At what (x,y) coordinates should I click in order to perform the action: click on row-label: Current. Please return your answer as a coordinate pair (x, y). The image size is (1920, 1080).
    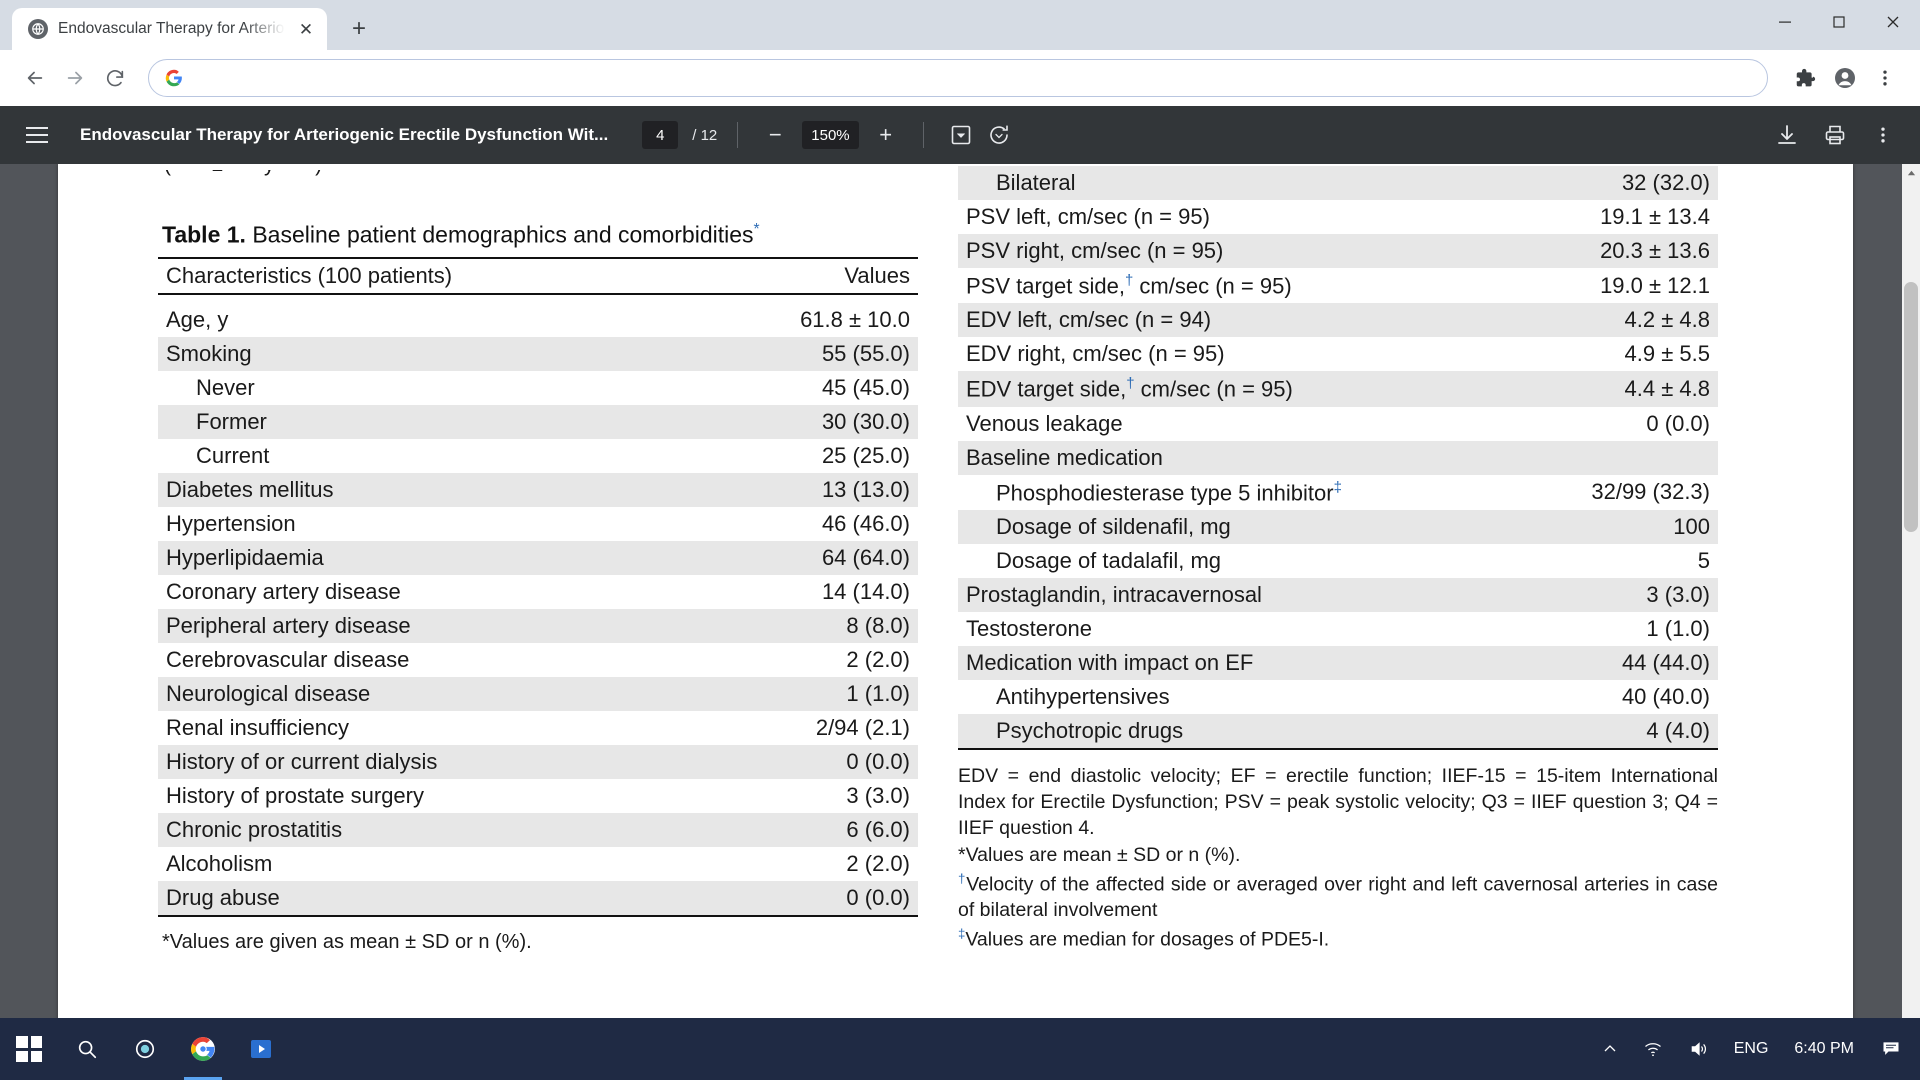
    Looking at the image, I should click on (233, 456).